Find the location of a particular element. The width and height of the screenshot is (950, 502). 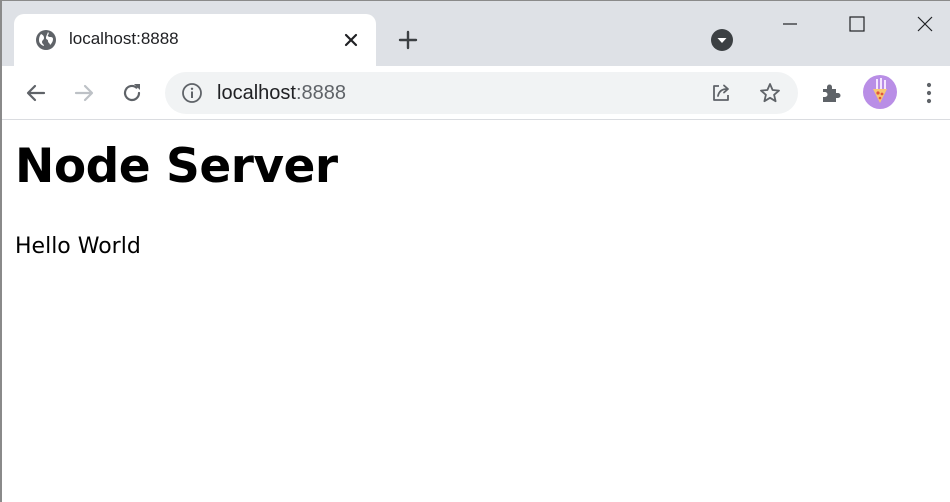

page-paragraph: Hello World is located at coordinates (78, 246).